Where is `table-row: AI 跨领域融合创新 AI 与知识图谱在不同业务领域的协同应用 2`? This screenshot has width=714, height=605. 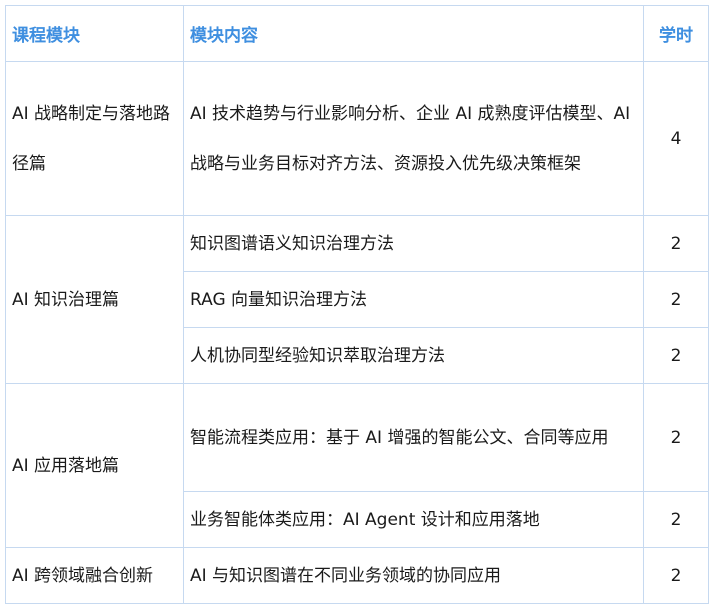
table-row: AI 跨领域融合创新 AI 与知识图谱在不同业务领域的协同应用 2 is located at coordinates (357, 575).